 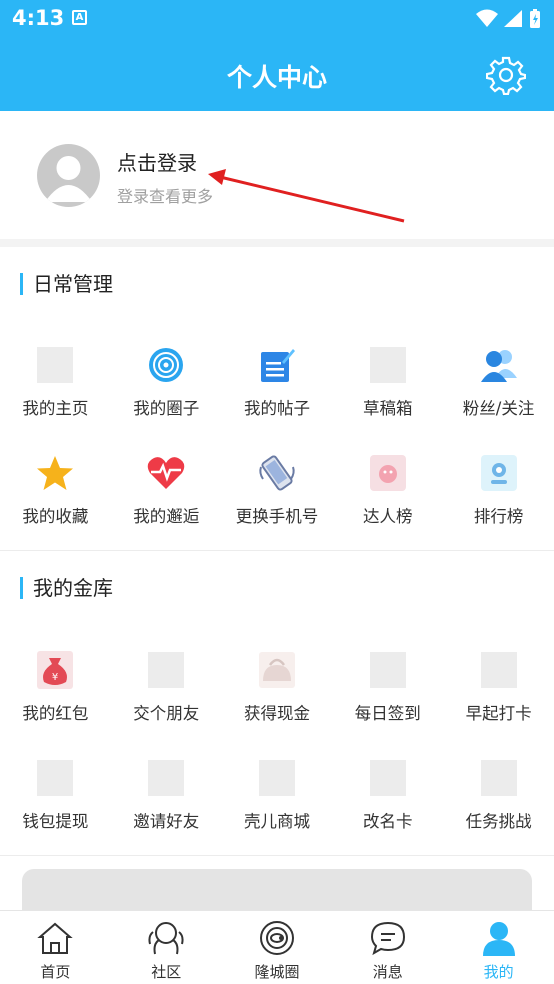 What do you see at coordinates (166, 473) in the screenshot?
I see `heart-pulse-icon` at bounding box center [166, 473].